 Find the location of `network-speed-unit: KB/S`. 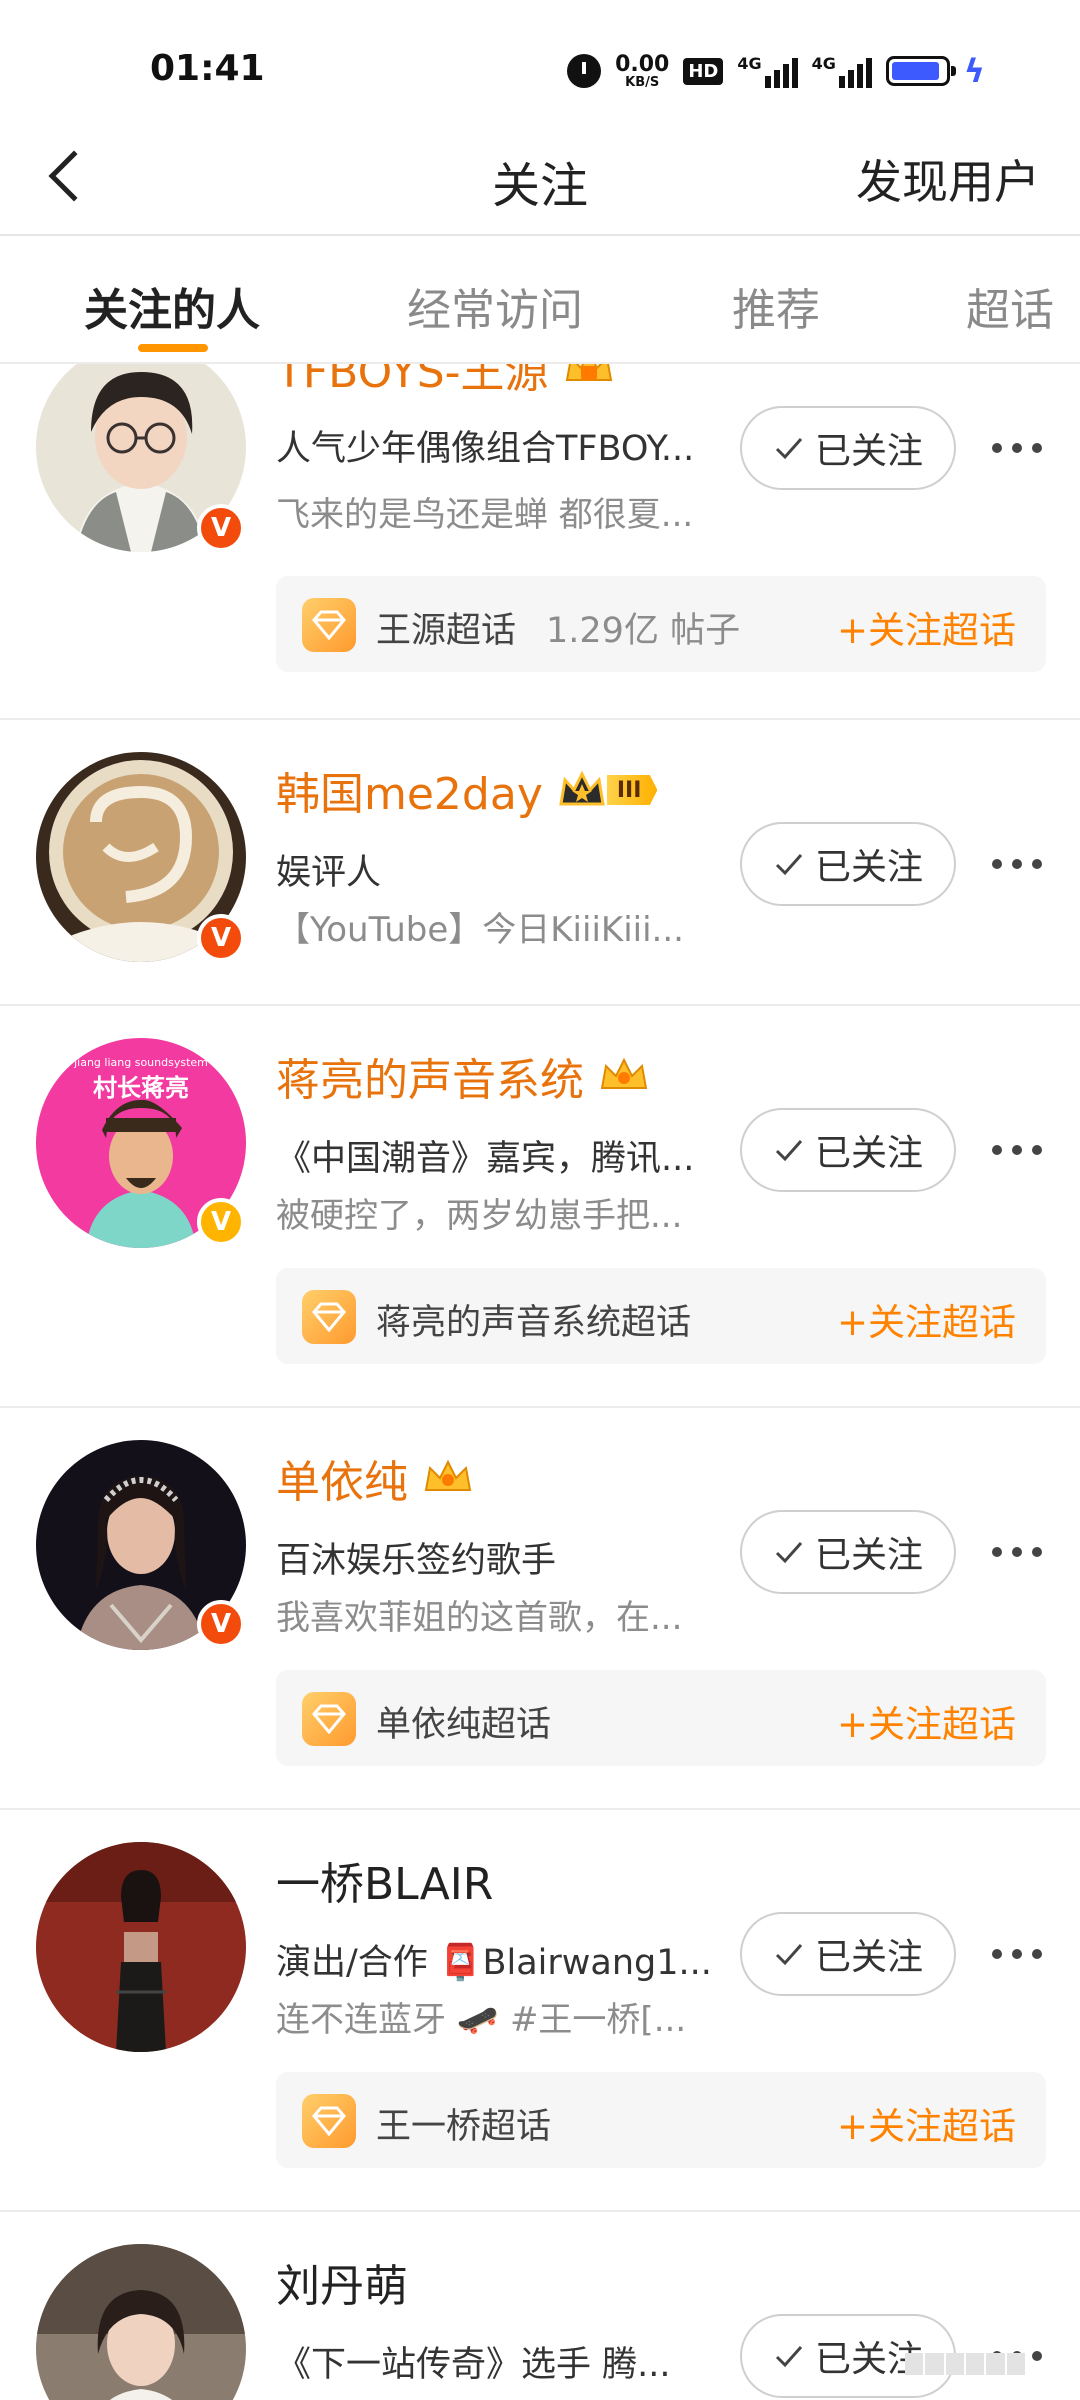

network-speed-unit: KB/S is located at coordinates (642, 82).